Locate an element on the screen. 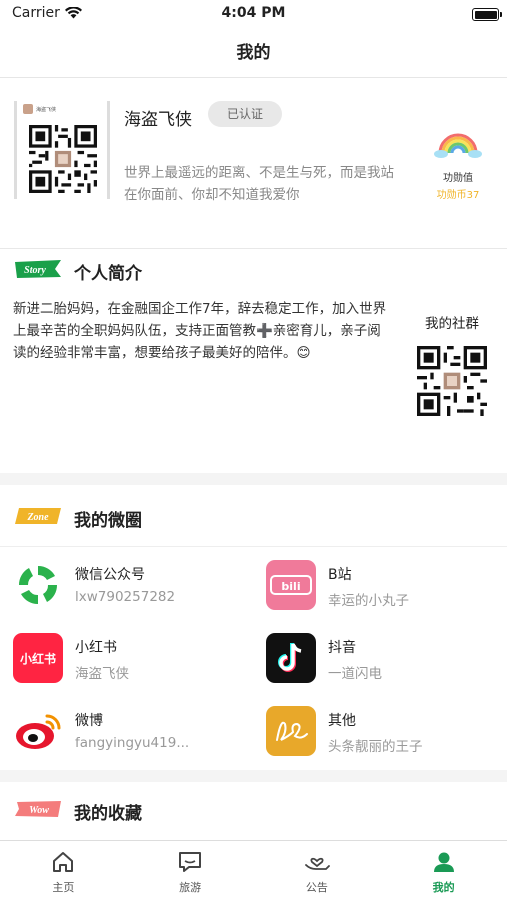  community-qr-code is located at coordinates (452, 381).